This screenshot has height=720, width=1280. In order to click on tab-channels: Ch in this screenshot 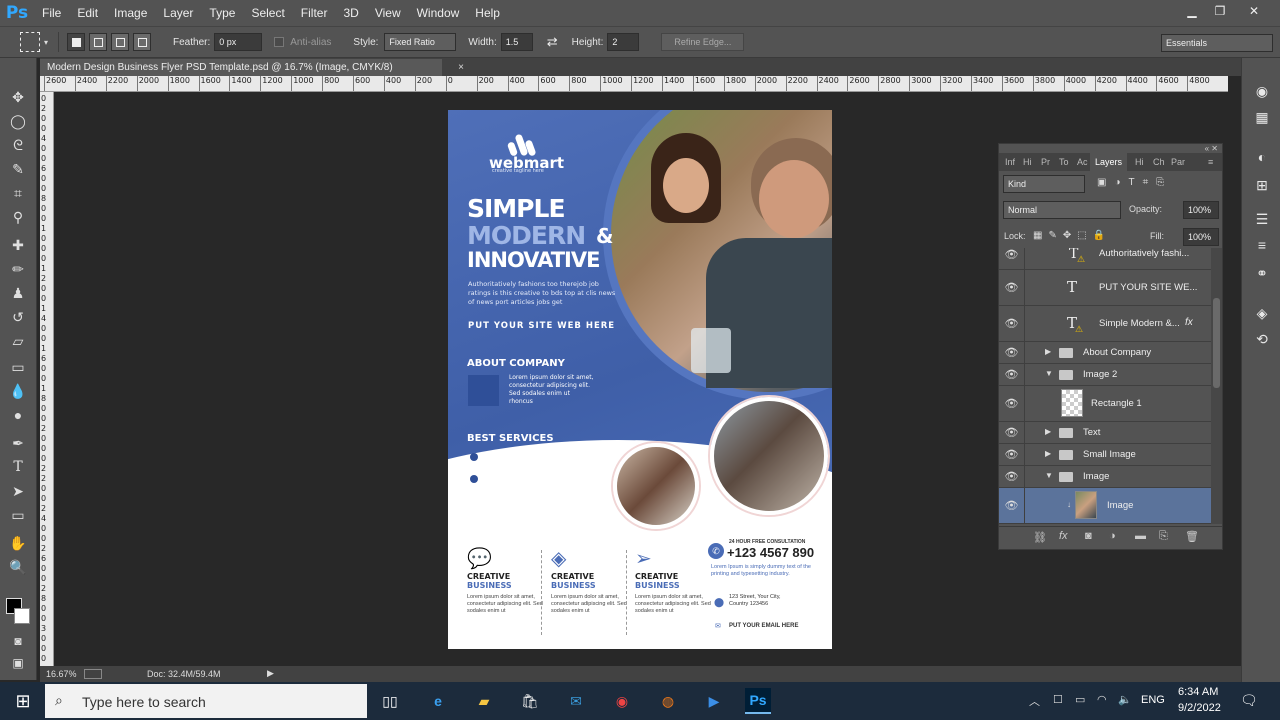, I will do `click(1159, 162)`.